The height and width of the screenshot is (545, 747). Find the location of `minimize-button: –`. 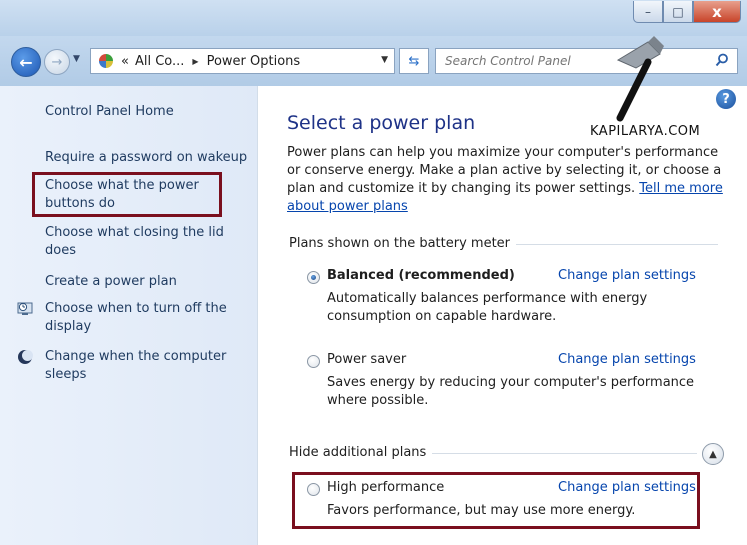

minimize-button: – is located at coordinates (648, 12).